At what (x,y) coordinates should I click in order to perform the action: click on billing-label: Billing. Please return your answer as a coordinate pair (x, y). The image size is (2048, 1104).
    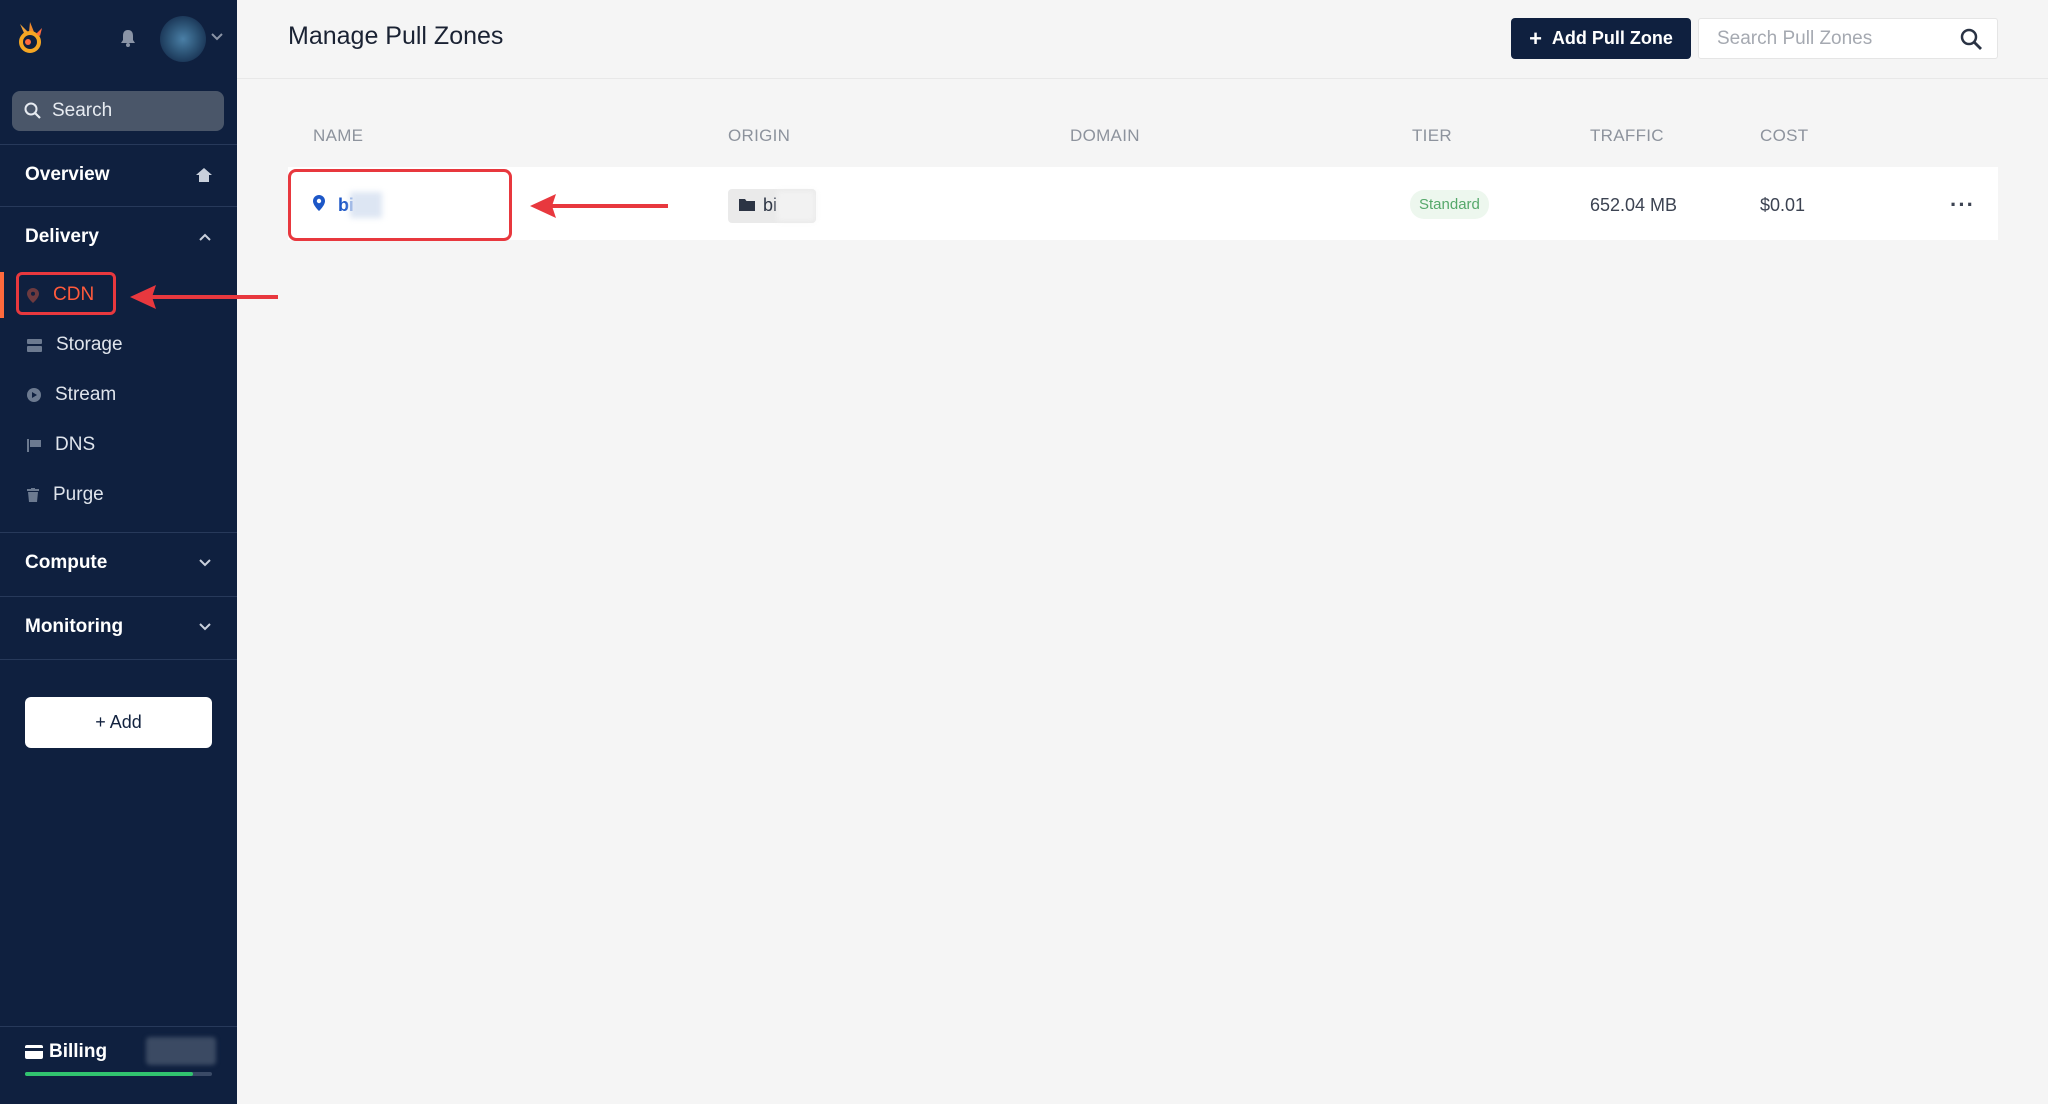
    Looking at the image, I should click on (78, 1051).